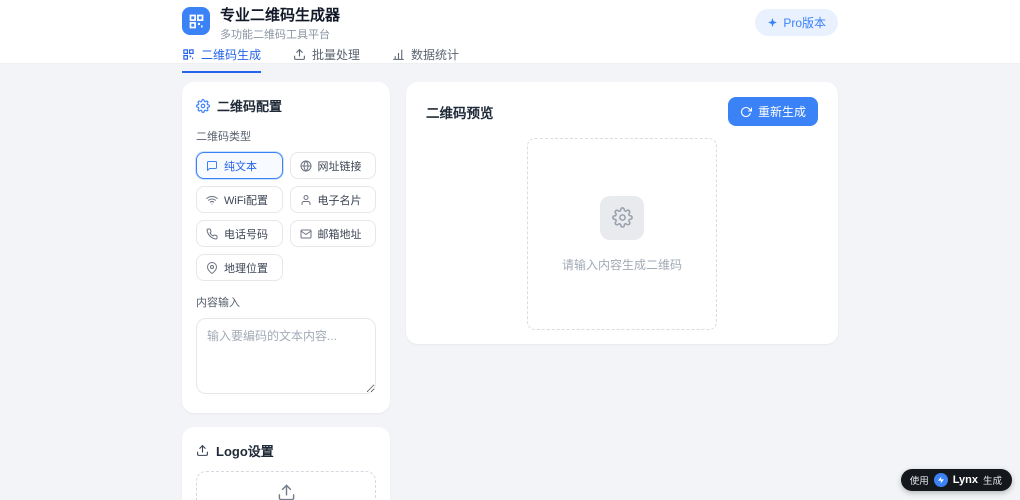  Describe the element at coordinates (212, 267) in the screenshot. I see `map-pin-icon` at that location.